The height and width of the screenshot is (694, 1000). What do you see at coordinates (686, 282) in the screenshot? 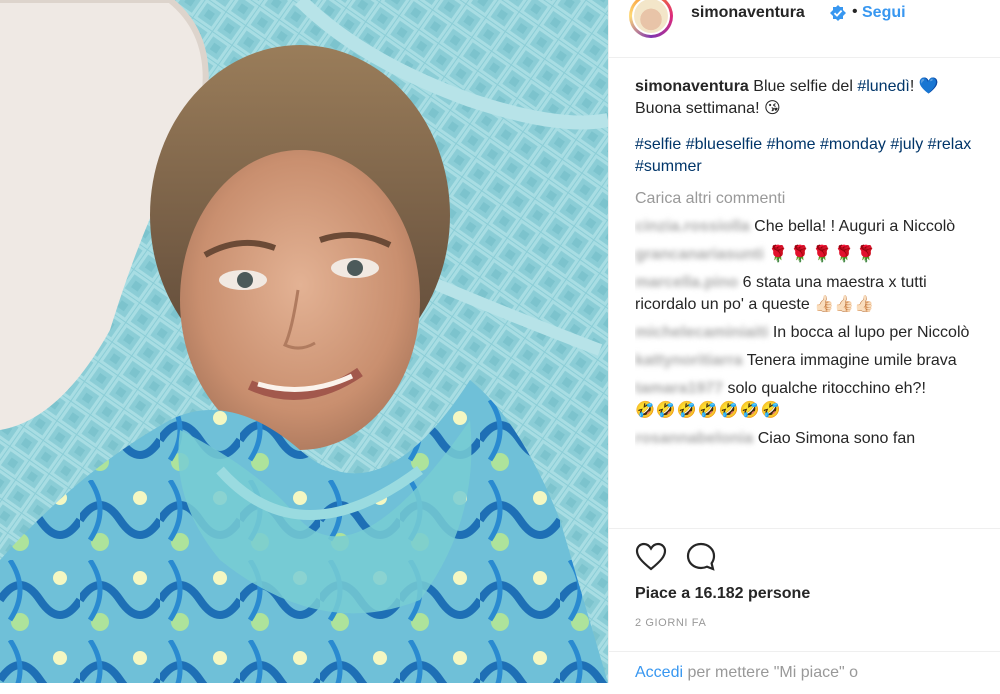
I see `comment-username: marcella.pino` at bounding box center [686, 282].